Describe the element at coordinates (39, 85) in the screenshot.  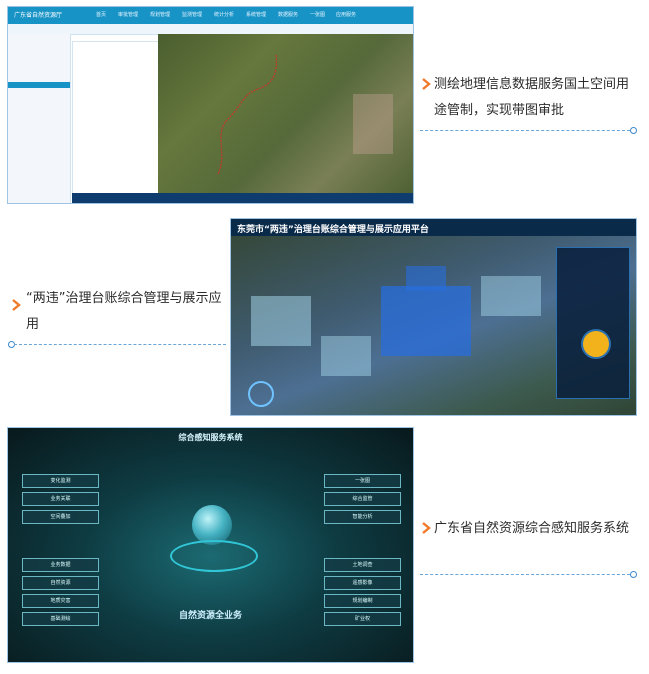
I see `sidebar-selected-item` at that location.